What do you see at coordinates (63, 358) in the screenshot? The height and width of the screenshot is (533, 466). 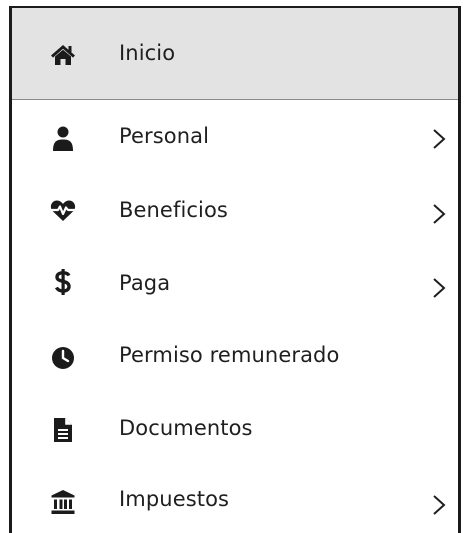 I see `clock-icon` at bounding box center [63, 358].